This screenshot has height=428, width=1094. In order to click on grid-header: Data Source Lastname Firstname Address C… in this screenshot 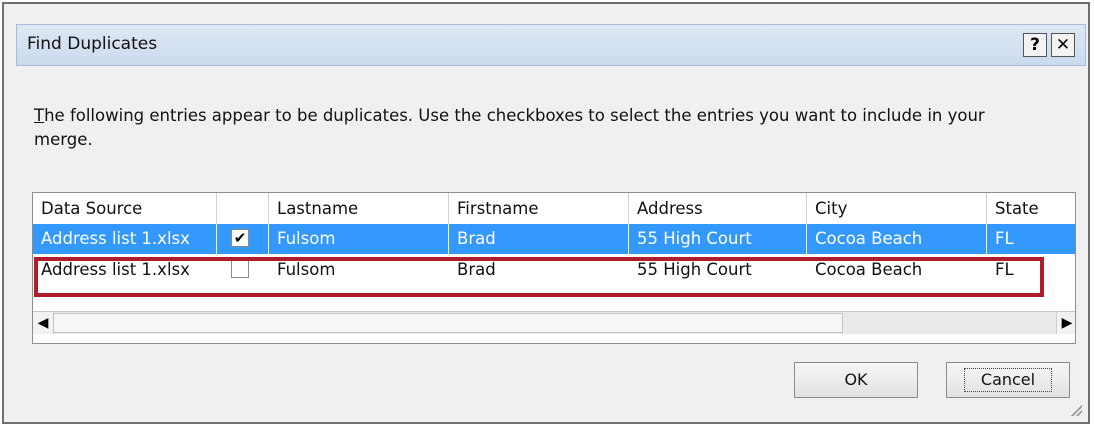, I will do `click(554, 209)`.